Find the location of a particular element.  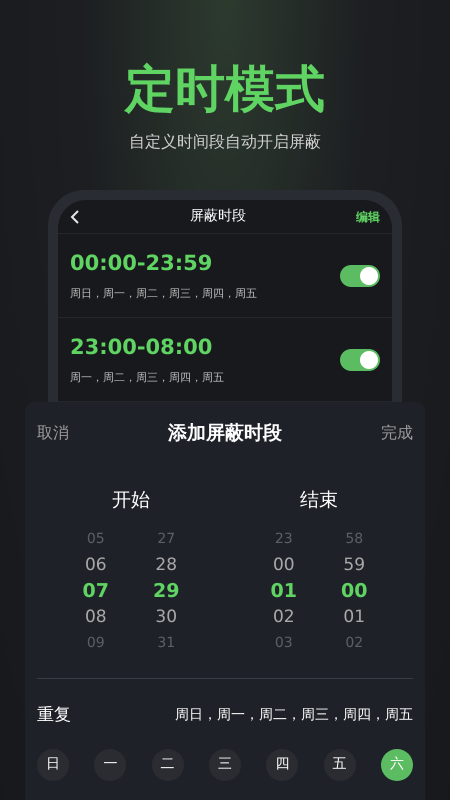

edit-button: 编辑 is located at coordinates (368, 217).